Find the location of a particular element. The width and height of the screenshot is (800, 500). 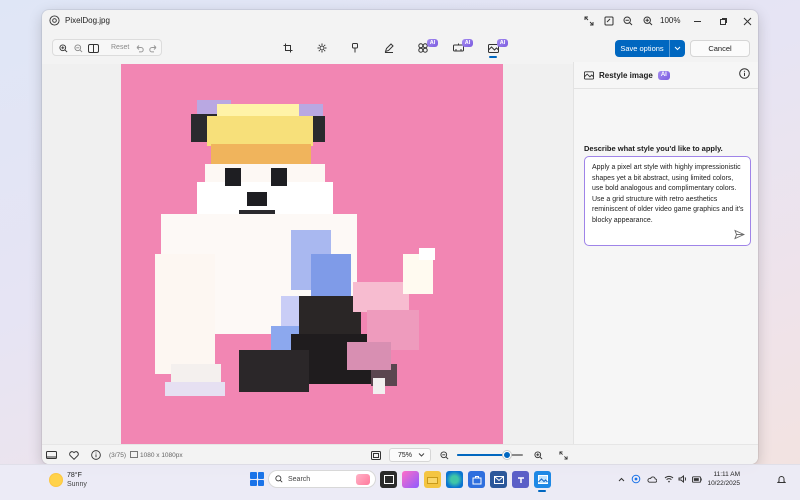

zoom-percentage: 100% is located at coordinates (670, 20).